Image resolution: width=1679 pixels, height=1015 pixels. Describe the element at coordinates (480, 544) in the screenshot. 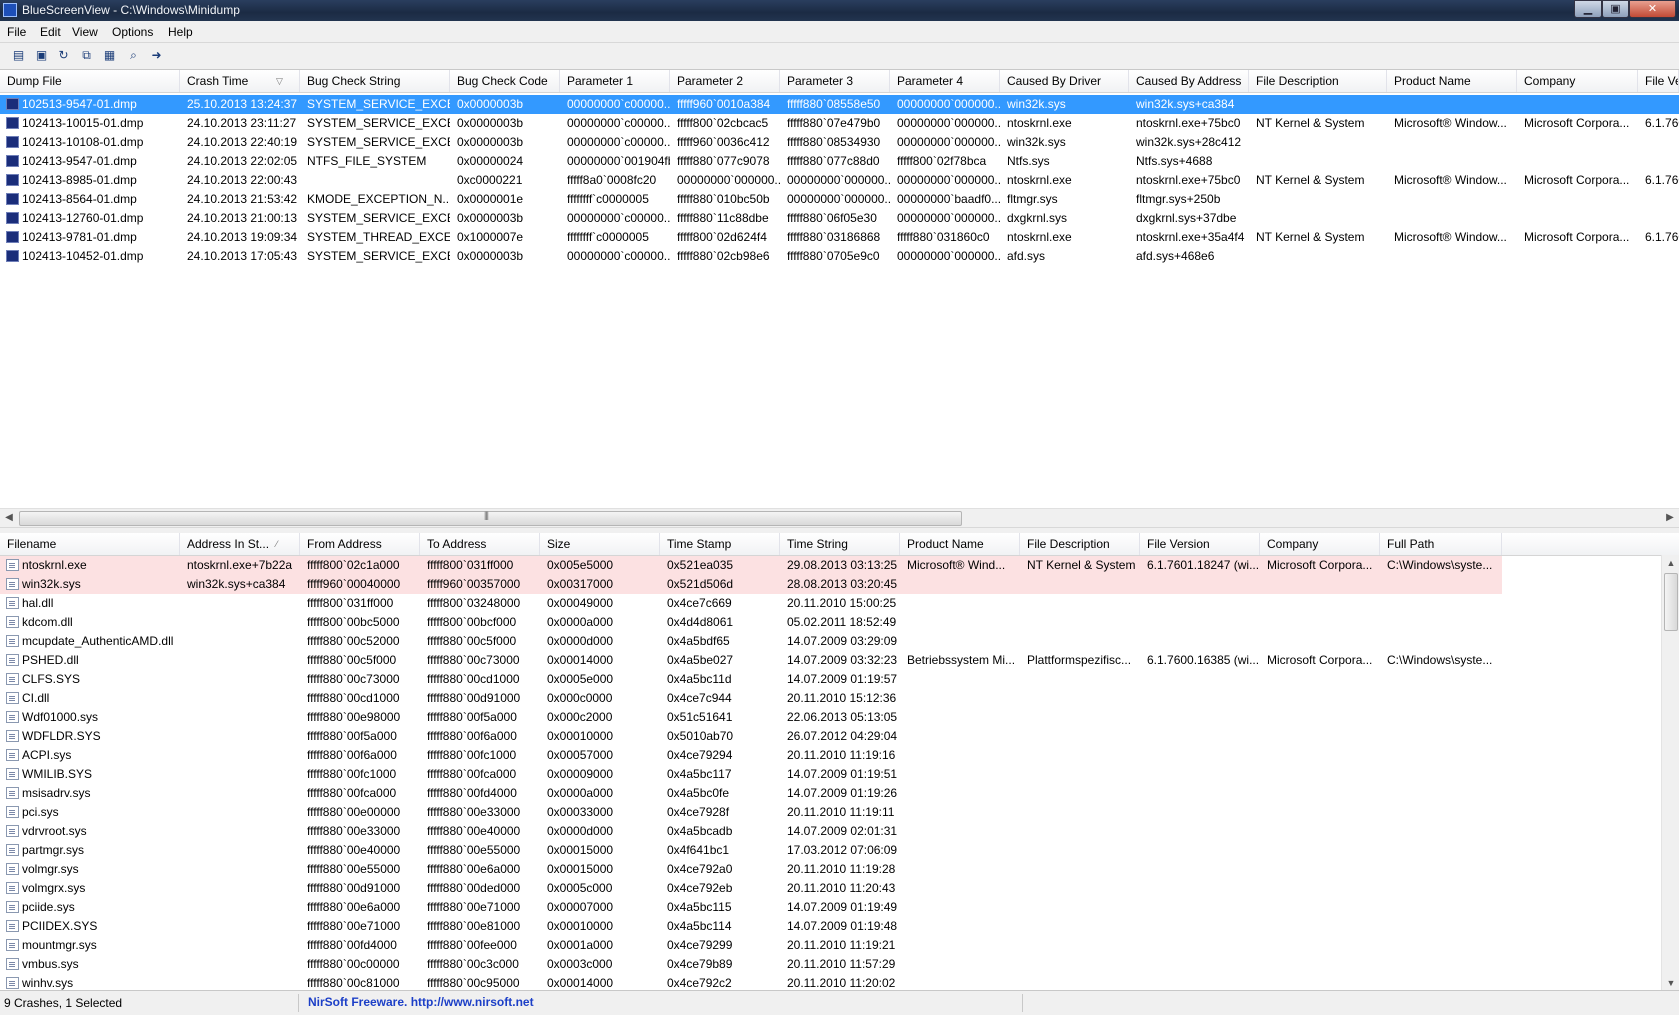

I see `column-header-to-address: To Address` at that location.